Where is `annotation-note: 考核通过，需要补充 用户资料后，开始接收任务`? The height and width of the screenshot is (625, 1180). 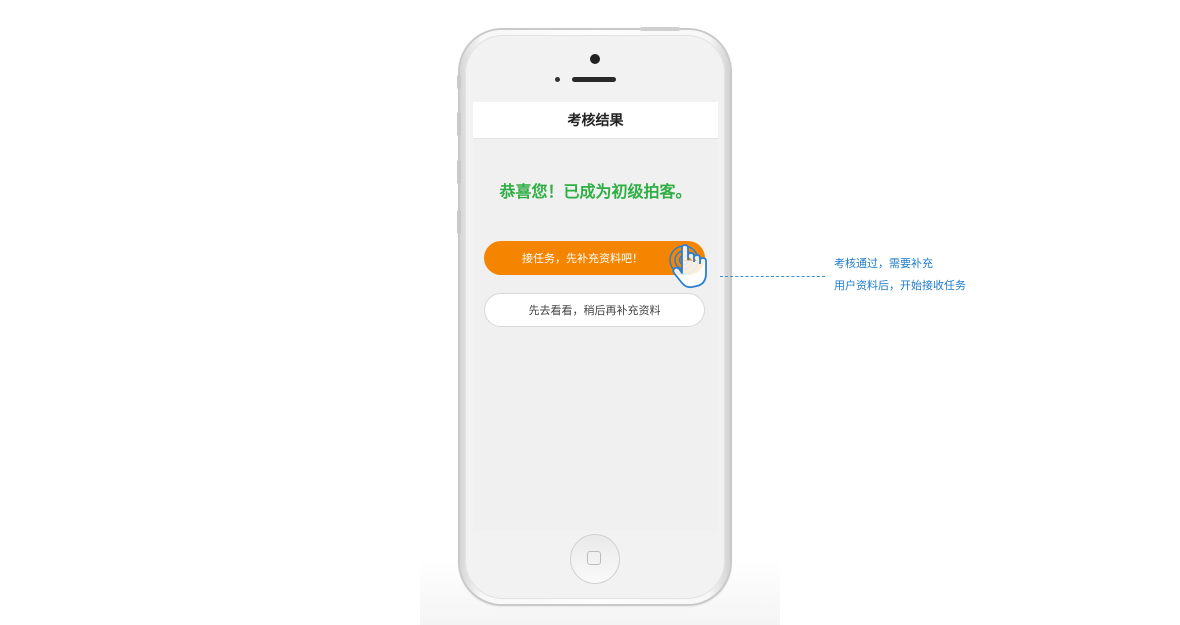 annotation-note: 考核通过，需要补充 用户资料后，开始接收任务 is located at coordinates (934, 275).